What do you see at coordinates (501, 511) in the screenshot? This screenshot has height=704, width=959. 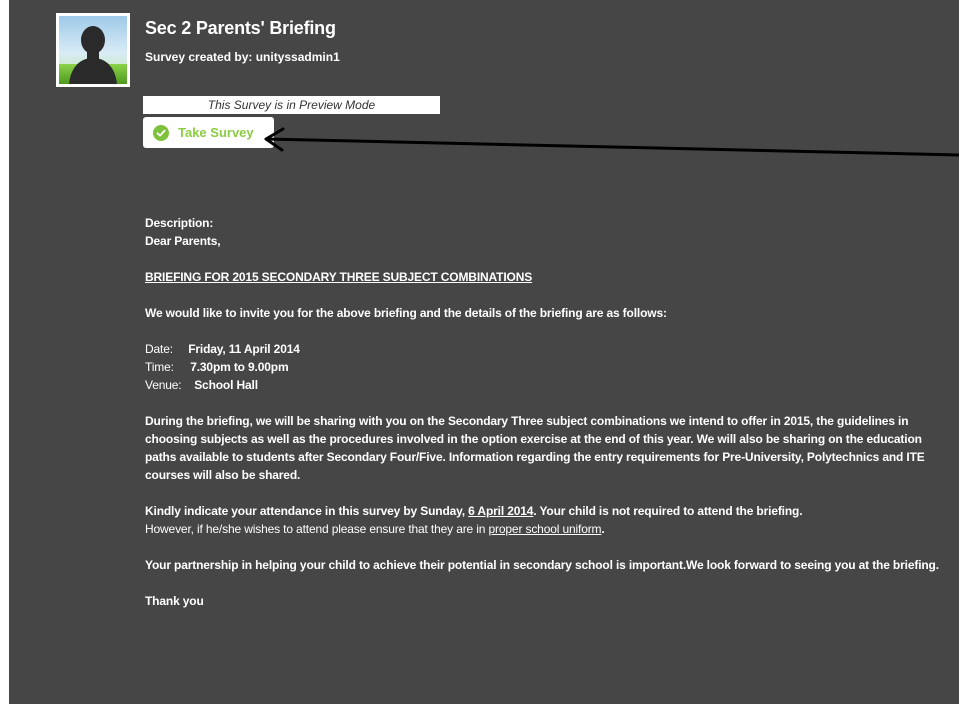 I see `rsvp-deadline: 6 April 2014` at bounding box center [501, 511].